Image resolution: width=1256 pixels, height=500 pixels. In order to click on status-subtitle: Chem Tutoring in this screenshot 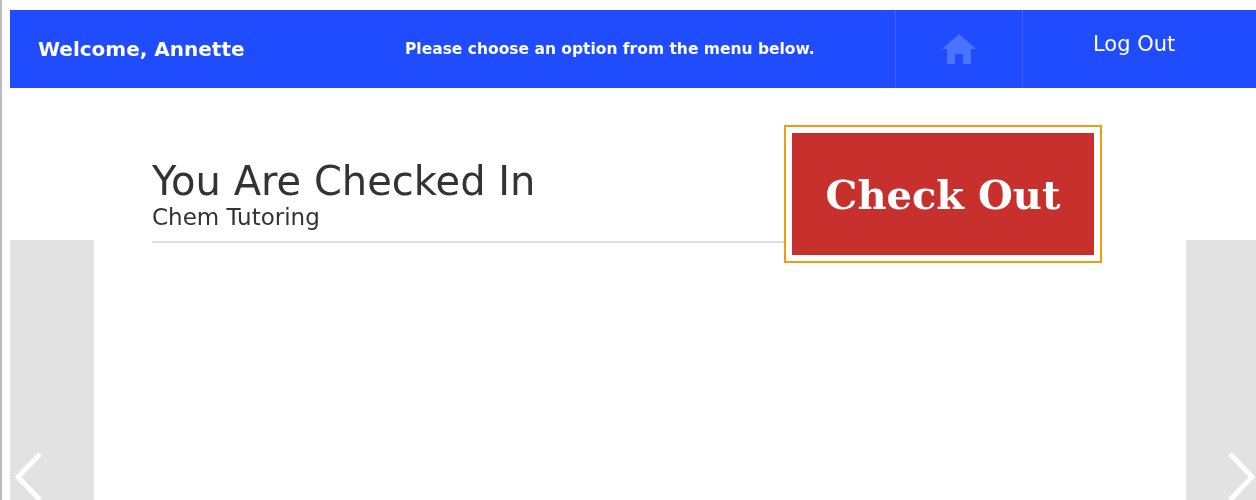, I will do `click(236, 217)`.